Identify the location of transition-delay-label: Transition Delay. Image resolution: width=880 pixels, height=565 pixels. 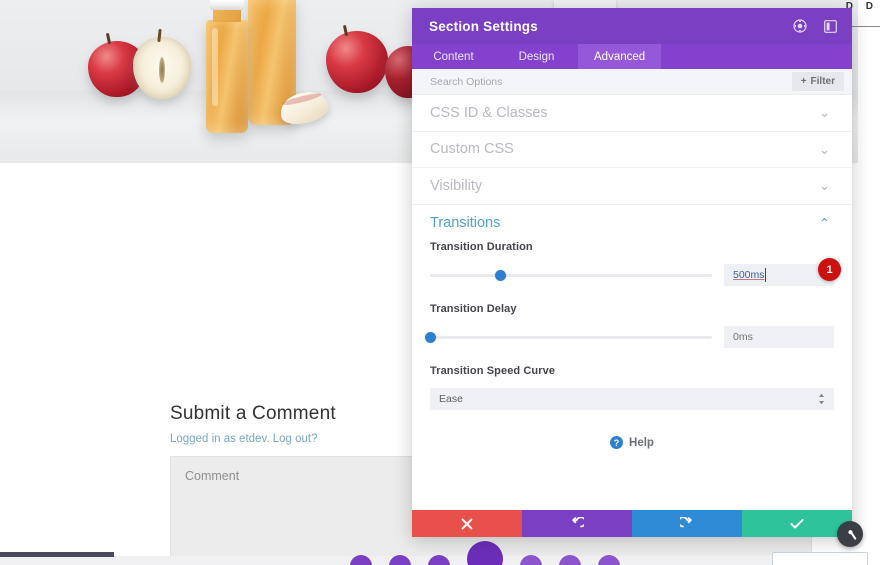
(473, 309).